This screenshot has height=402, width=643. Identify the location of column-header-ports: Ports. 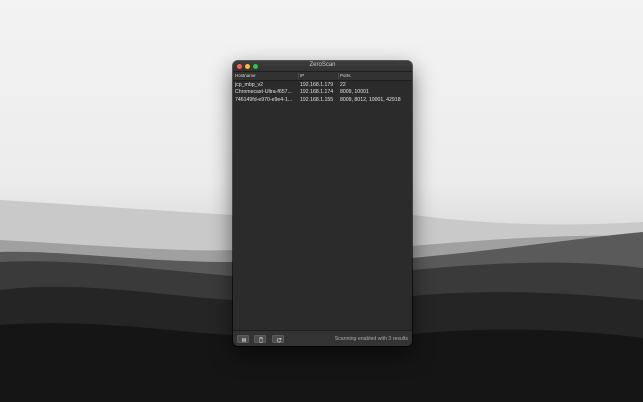
(345, 75).